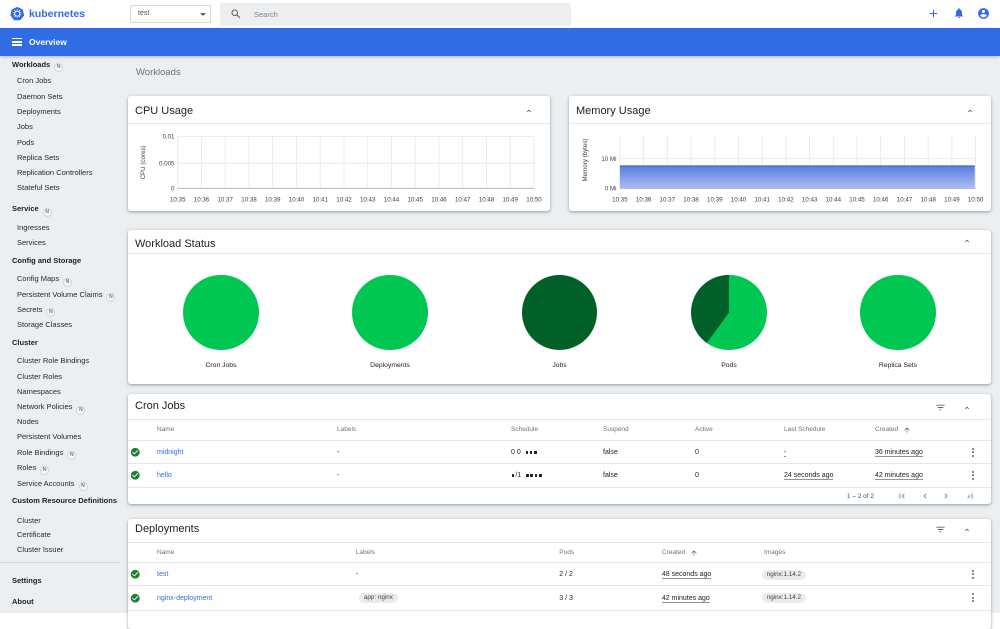  What do you see at coordinates (611, 189) in the screenshot?
I see `svg-text: 0 Mi` at bounding box center [611, 189].